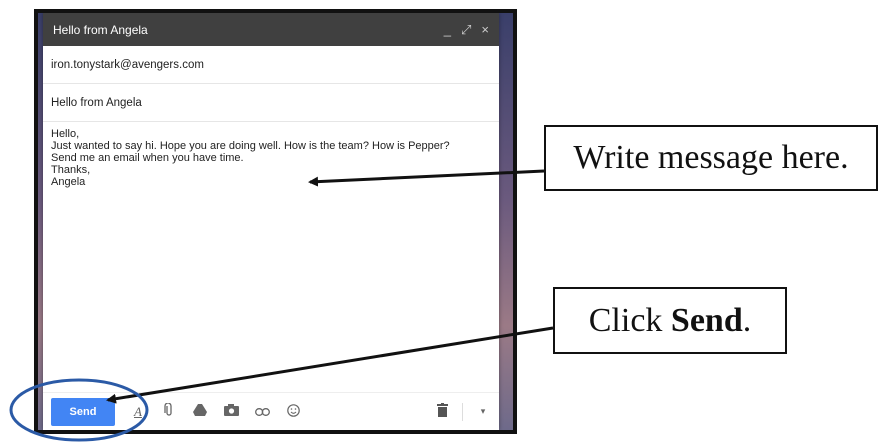  Describe the element at coordinates (426, 178) in the screenshot. I see `arrow-to-message` at that location.